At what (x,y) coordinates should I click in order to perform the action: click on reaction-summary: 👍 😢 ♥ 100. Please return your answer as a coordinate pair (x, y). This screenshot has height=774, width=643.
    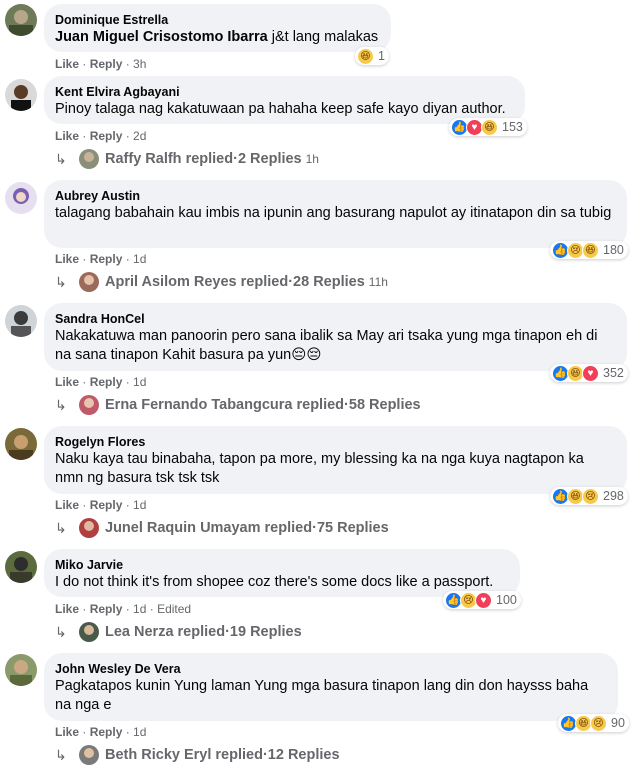
    Looking at the image, I should click on (482, 600).